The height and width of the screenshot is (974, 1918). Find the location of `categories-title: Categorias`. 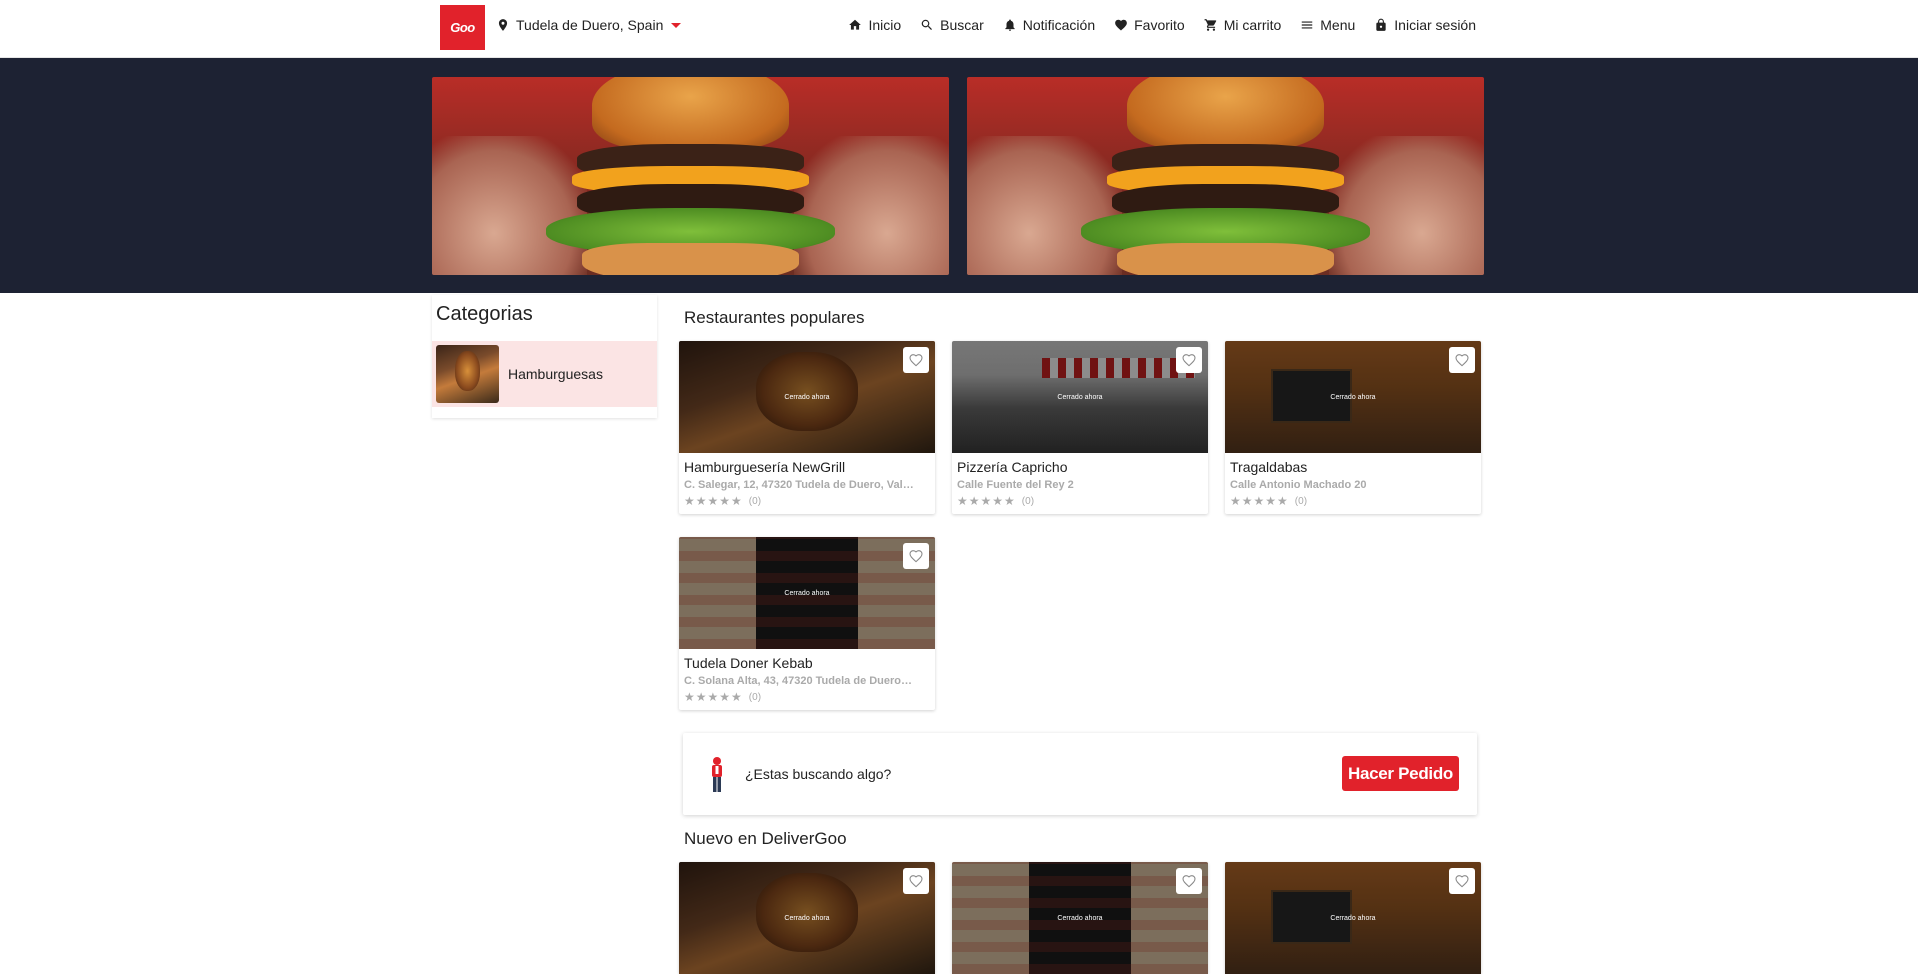

categories-title: Categorias is located at coordinates (484, 314).